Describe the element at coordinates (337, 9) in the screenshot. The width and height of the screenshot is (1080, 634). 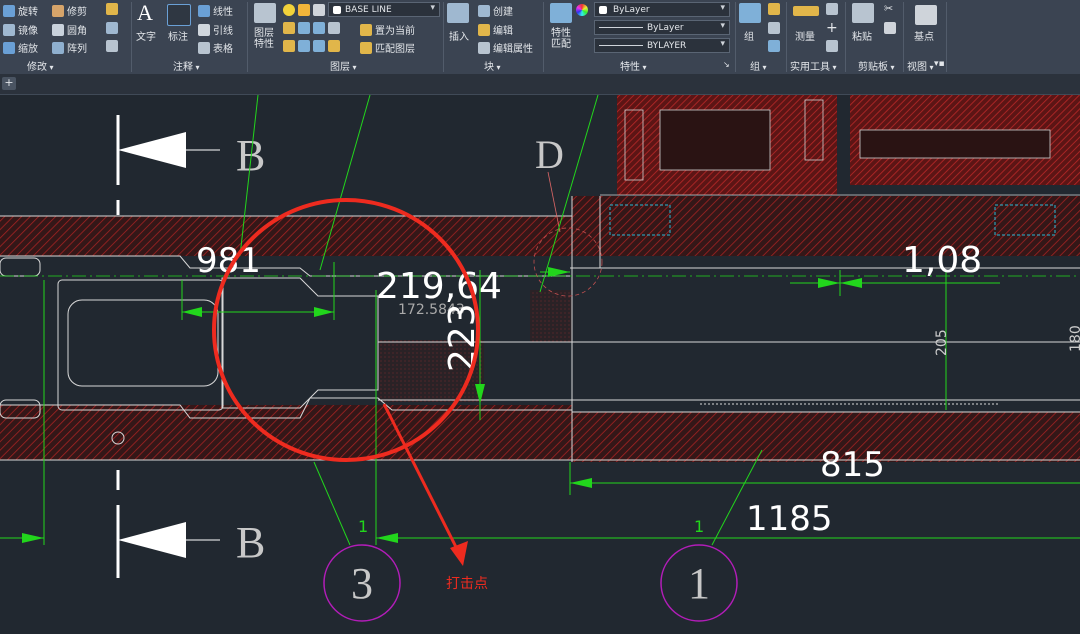
I see `layer-color-swatch` at that location.